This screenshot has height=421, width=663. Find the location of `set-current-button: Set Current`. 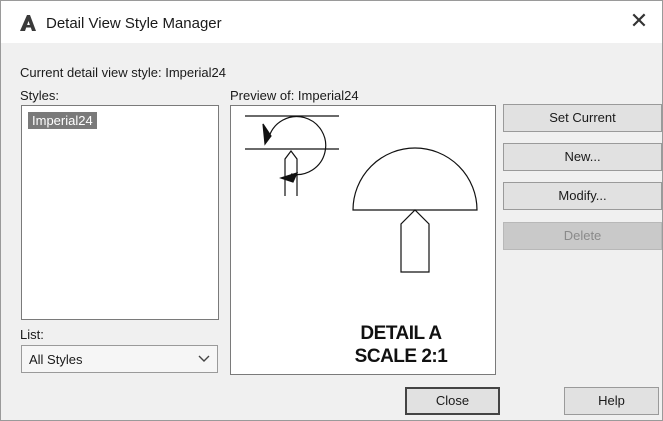

set-current-button: Set Current is located at coordinates (582, 118).